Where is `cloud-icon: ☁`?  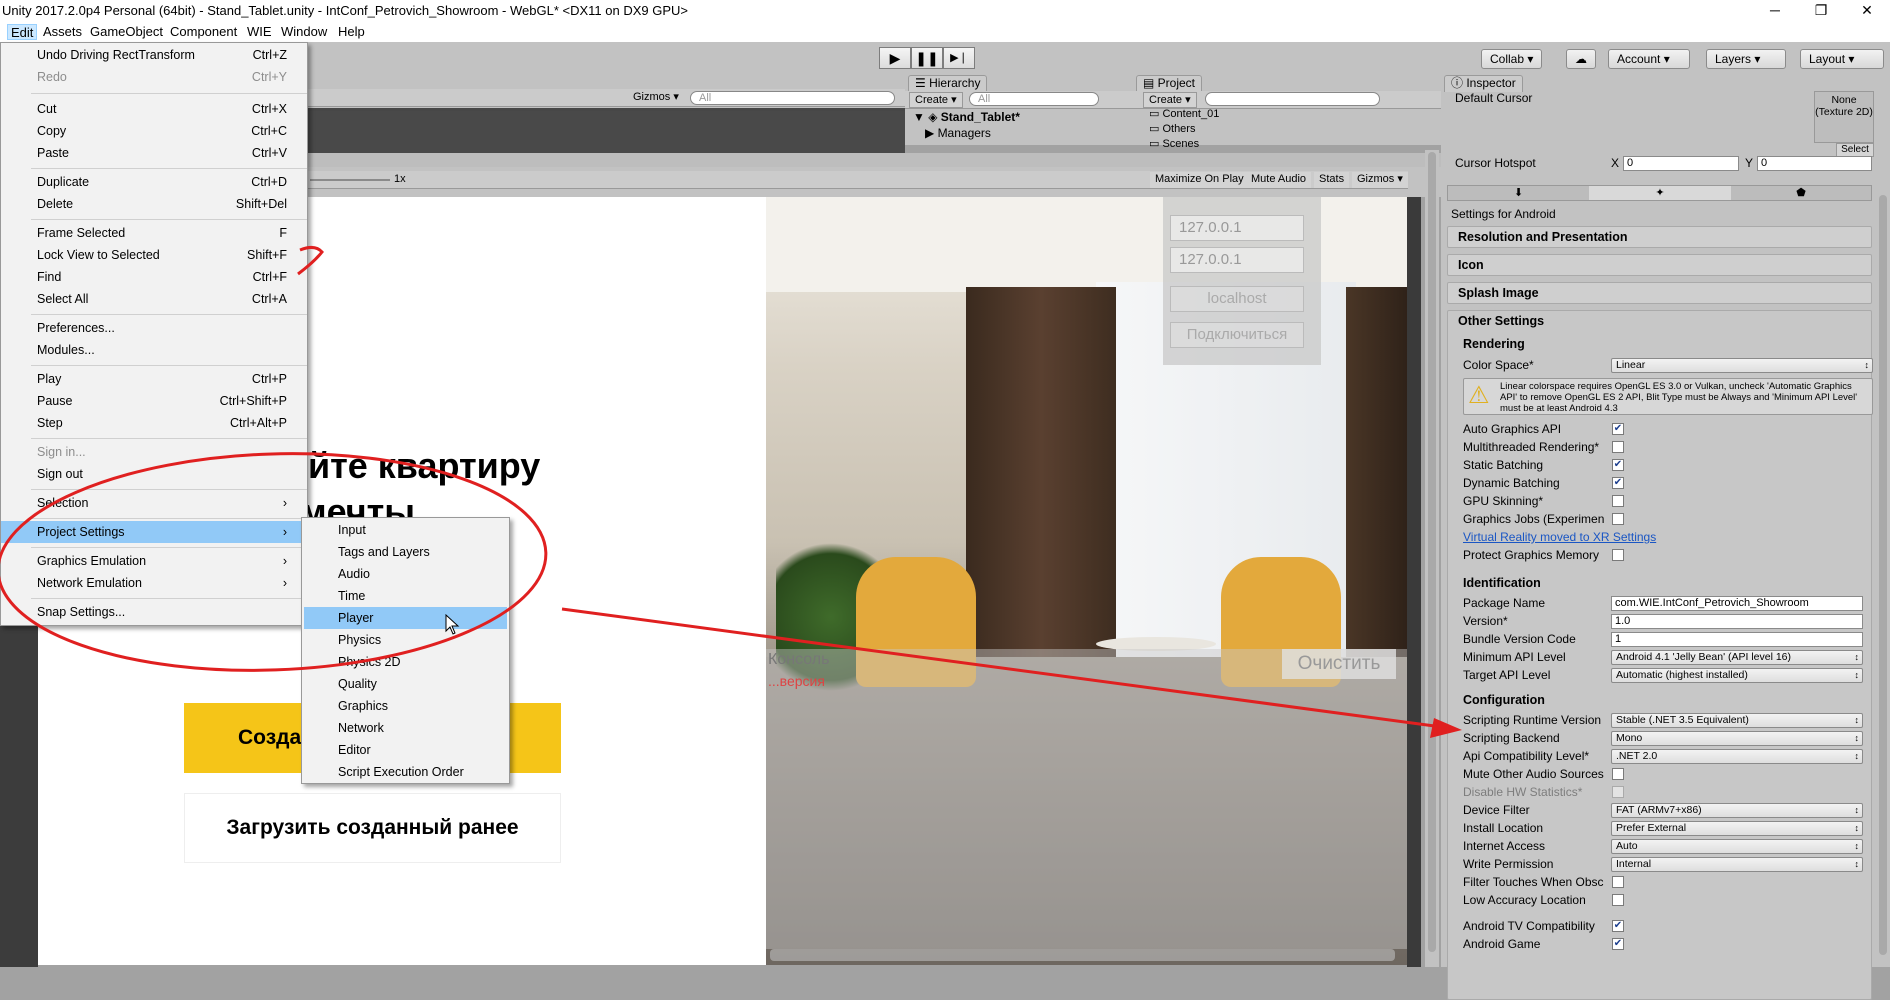 cloud-icon: ☁ is located at coordinates (1581, 59).